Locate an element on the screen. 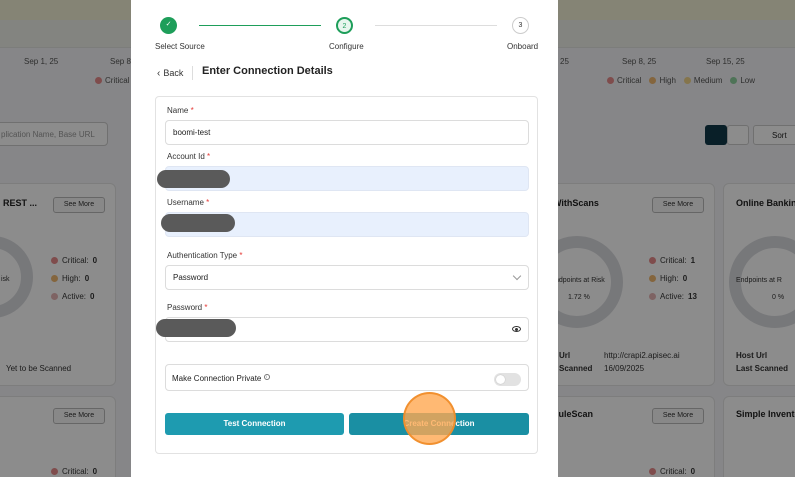  step-label-onboard: Onboard is located at coordinates (523, 46).